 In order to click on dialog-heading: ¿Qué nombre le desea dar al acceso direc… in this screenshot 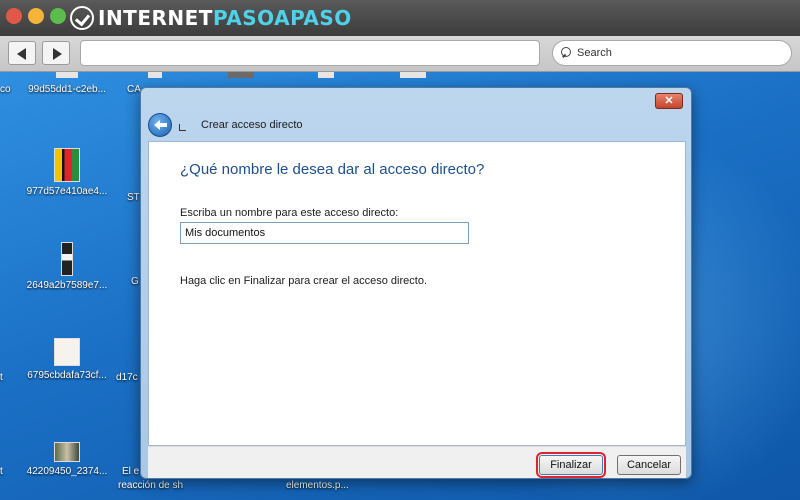, I will do `click(332, 169)`.